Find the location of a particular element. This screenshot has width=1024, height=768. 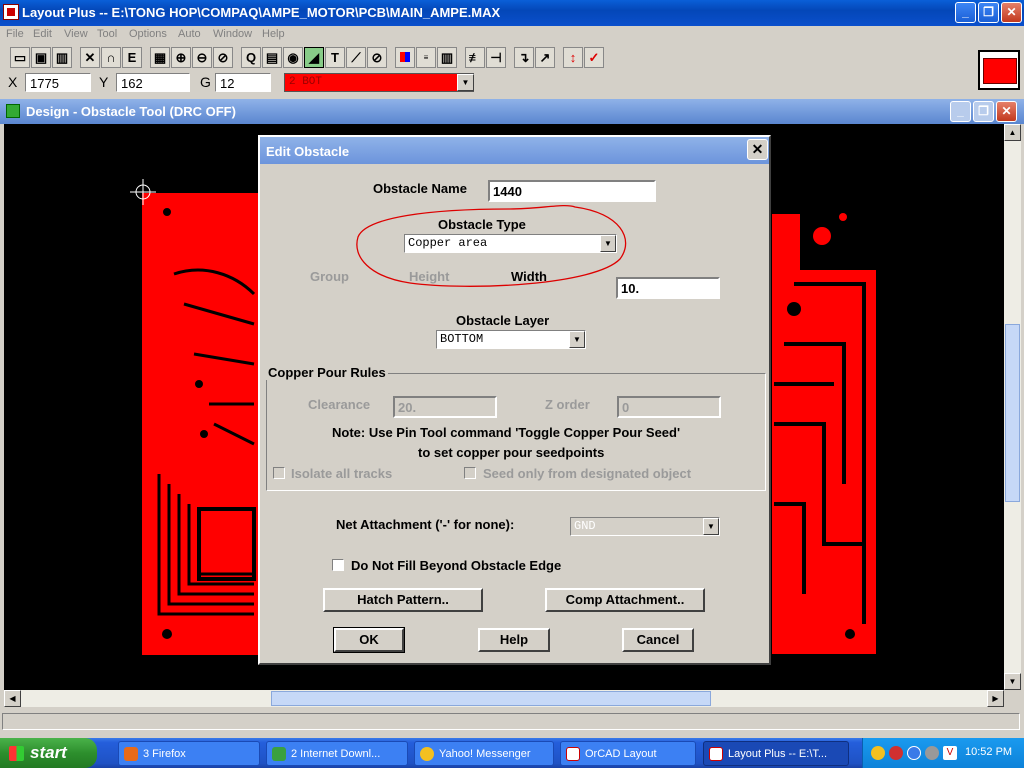

start-button: start is located at coordinates (48, 753).